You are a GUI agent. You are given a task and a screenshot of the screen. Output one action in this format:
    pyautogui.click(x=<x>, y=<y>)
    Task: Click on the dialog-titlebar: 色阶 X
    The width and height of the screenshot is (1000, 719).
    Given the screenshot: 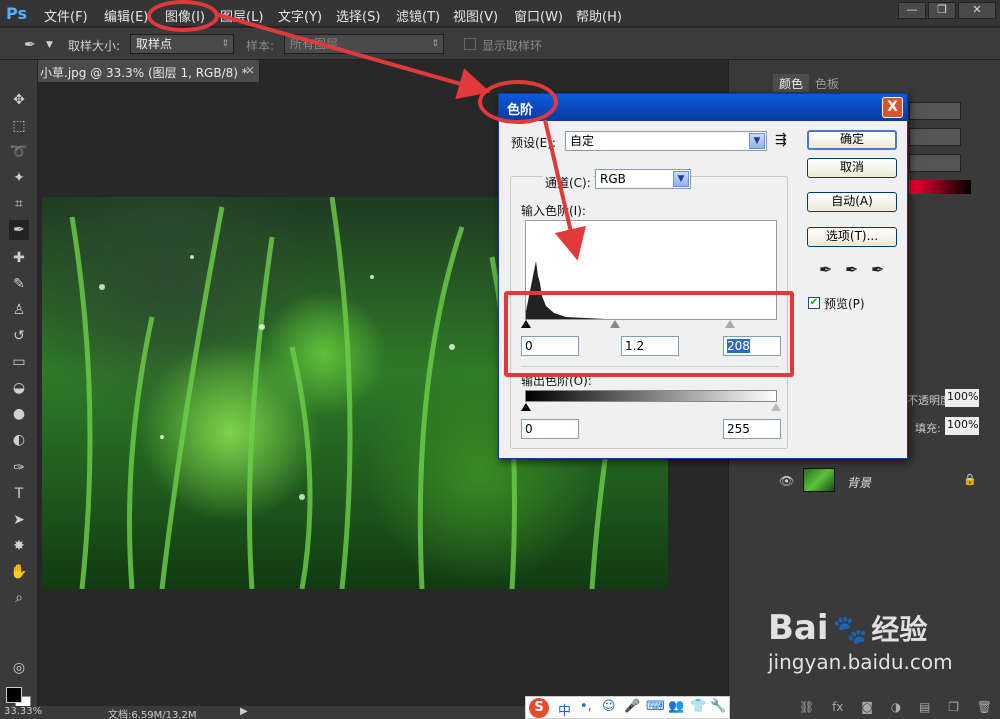 What is the action you would take?
    pyautogui.click(x=703, y=107)
    